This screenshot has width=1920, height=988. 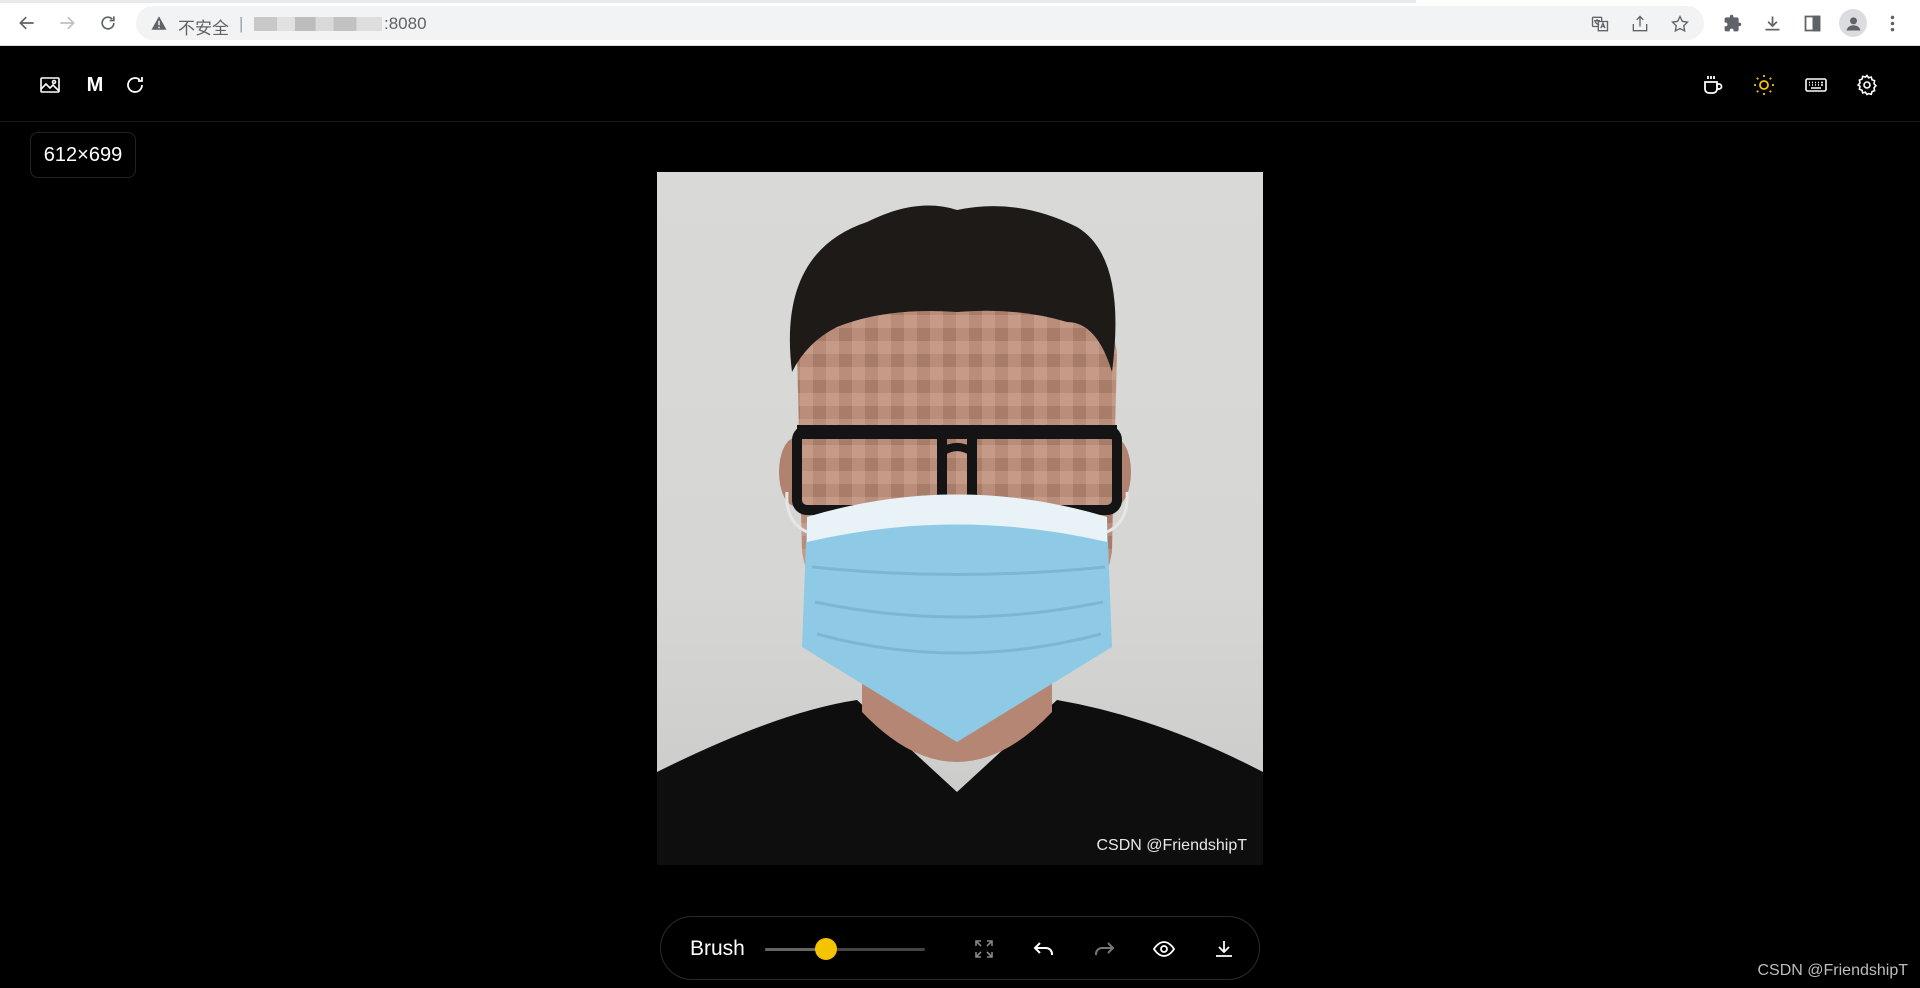 I want to click on downloads-button, so click(x=1772, y=23).